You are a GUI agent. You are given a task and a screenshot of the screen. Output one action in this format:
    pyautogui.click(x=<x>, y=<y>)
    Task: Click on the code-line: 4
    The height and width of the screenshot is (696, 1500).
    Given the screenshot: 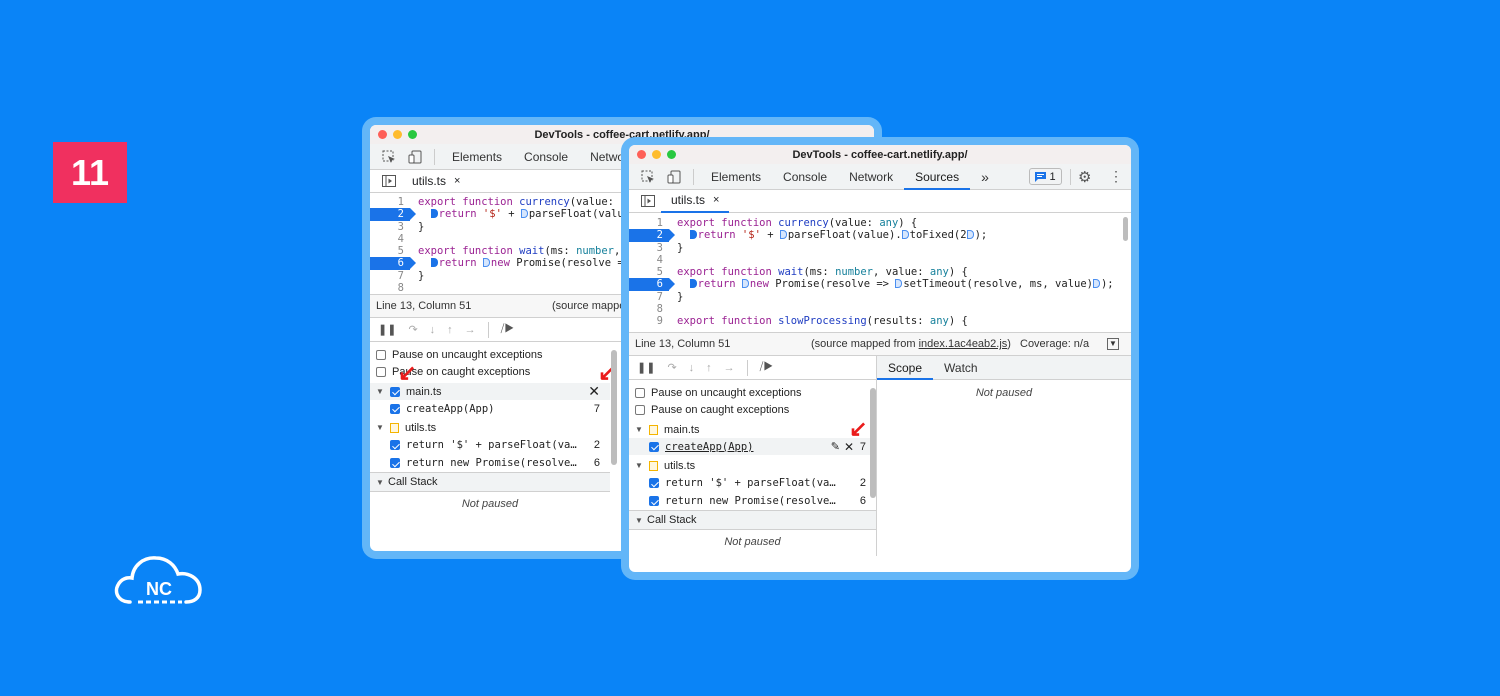 What is the action you would take?
    pyautogui.click(x=659, y=259)
    